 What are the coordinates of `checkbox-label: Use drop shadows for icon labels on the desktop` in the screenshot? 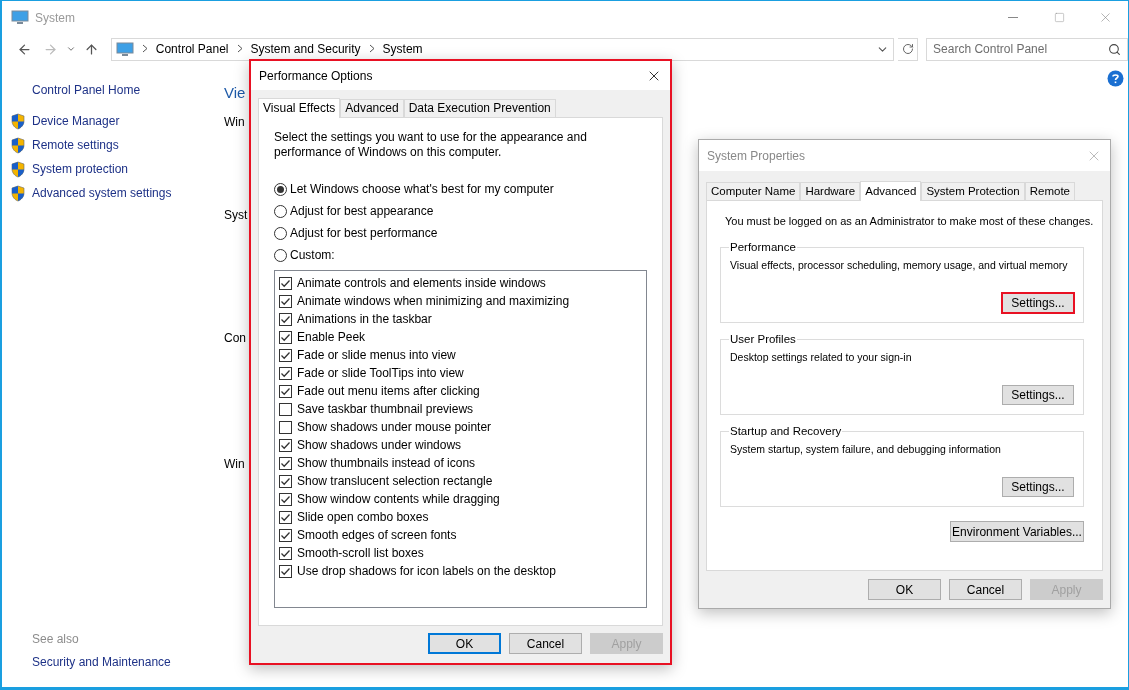 It's located at (426, 571).